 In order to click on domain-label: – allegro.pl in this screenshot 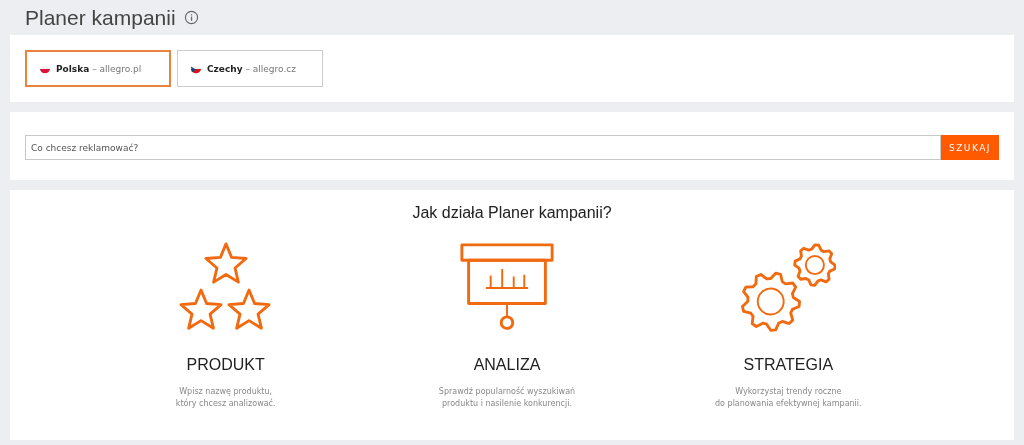, I will do `click(116, 68)`.